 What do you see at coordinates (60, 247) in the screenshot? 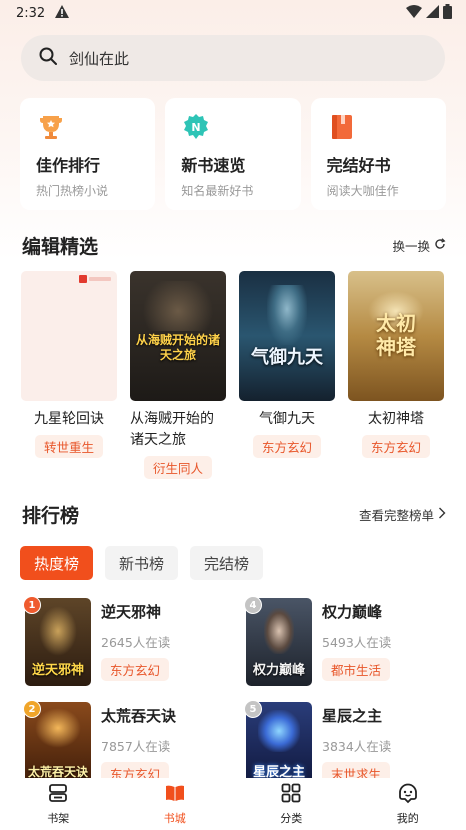
I see `section-title: 编辑精选` at bounding box center [60, 247].